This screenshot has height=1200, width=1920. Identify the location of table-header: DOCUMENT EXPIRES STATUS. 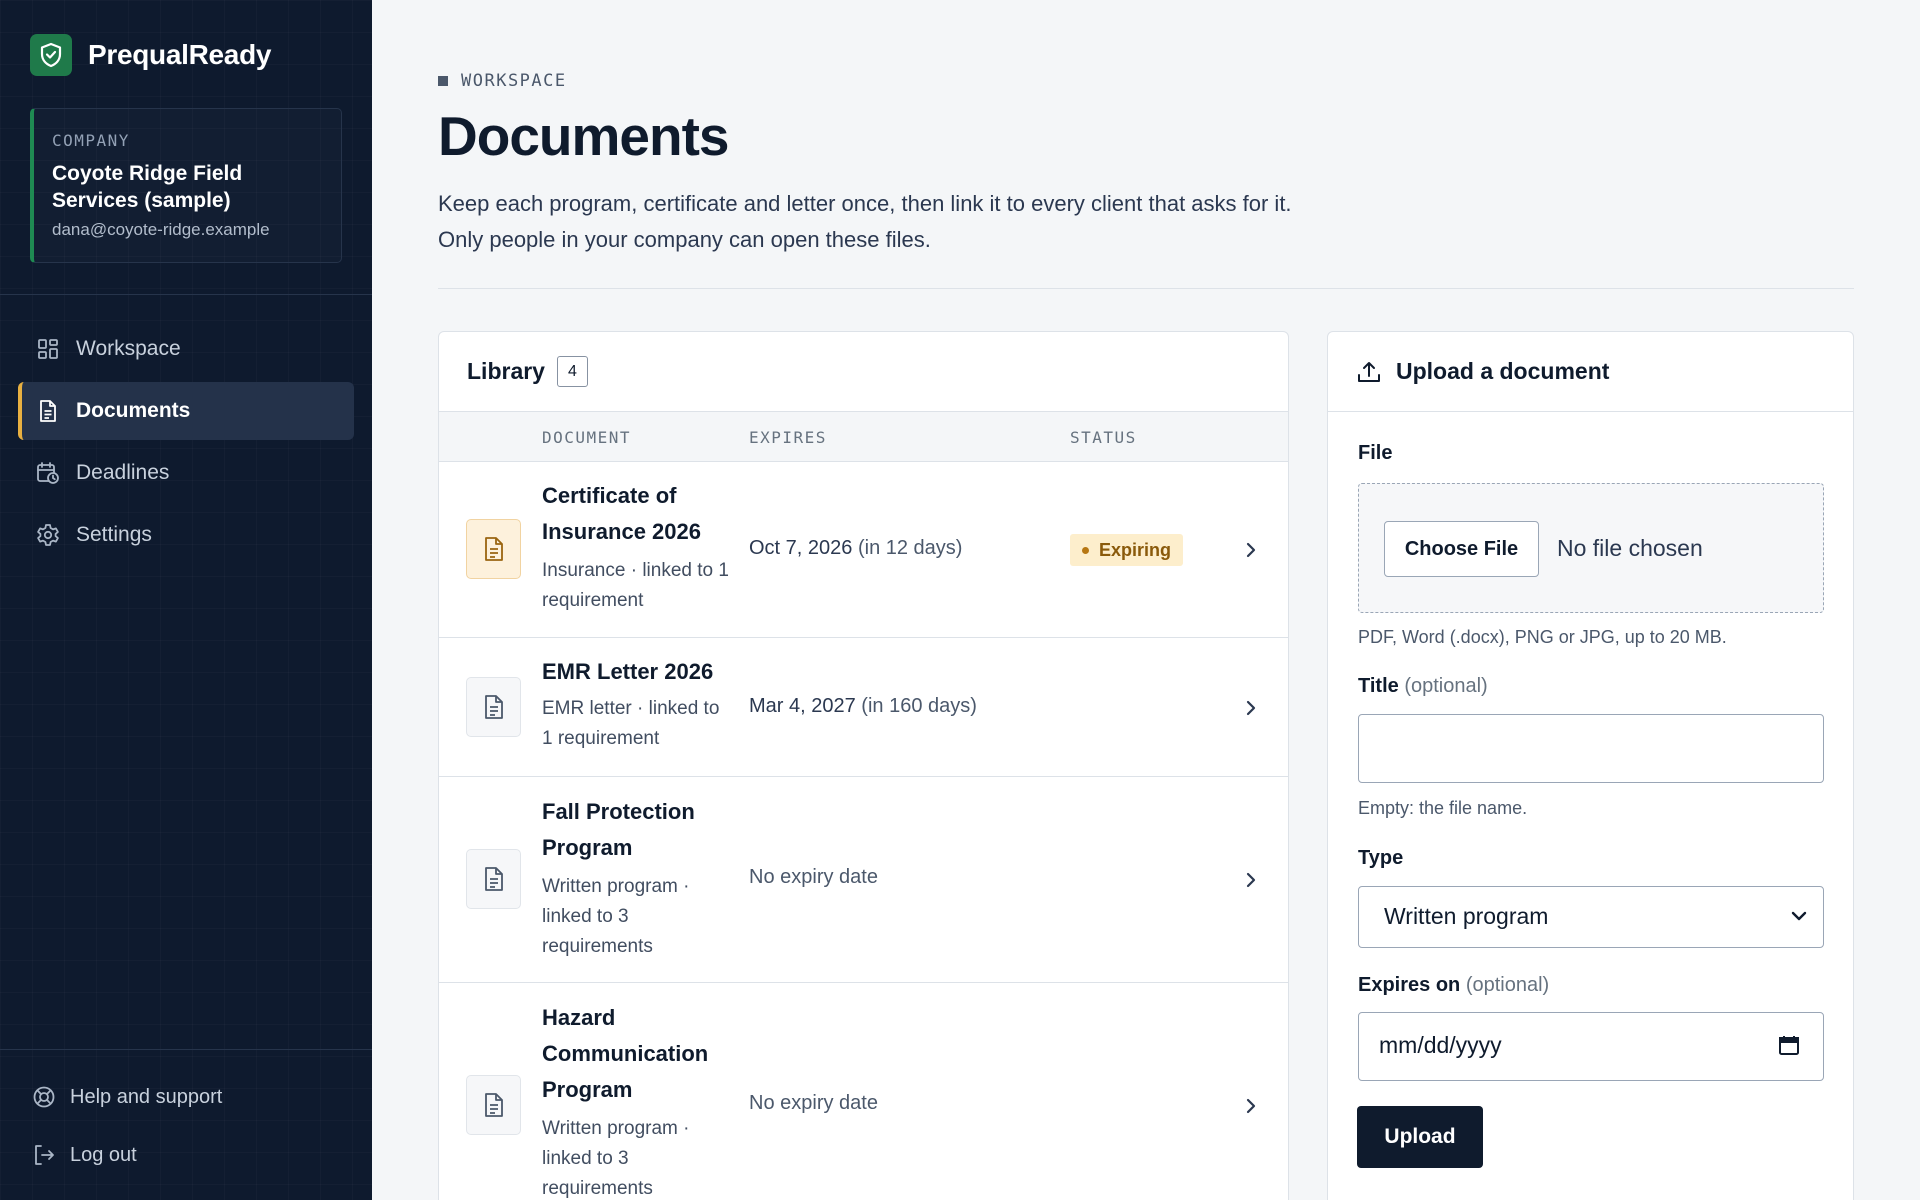
(863, 437).